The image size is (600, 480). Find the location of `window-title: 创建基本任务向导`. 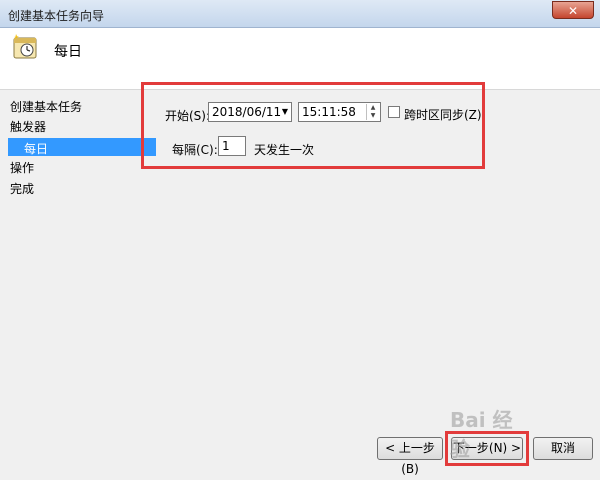

window-title: 创建基本任务向导 is located at coordinates (56, 16).